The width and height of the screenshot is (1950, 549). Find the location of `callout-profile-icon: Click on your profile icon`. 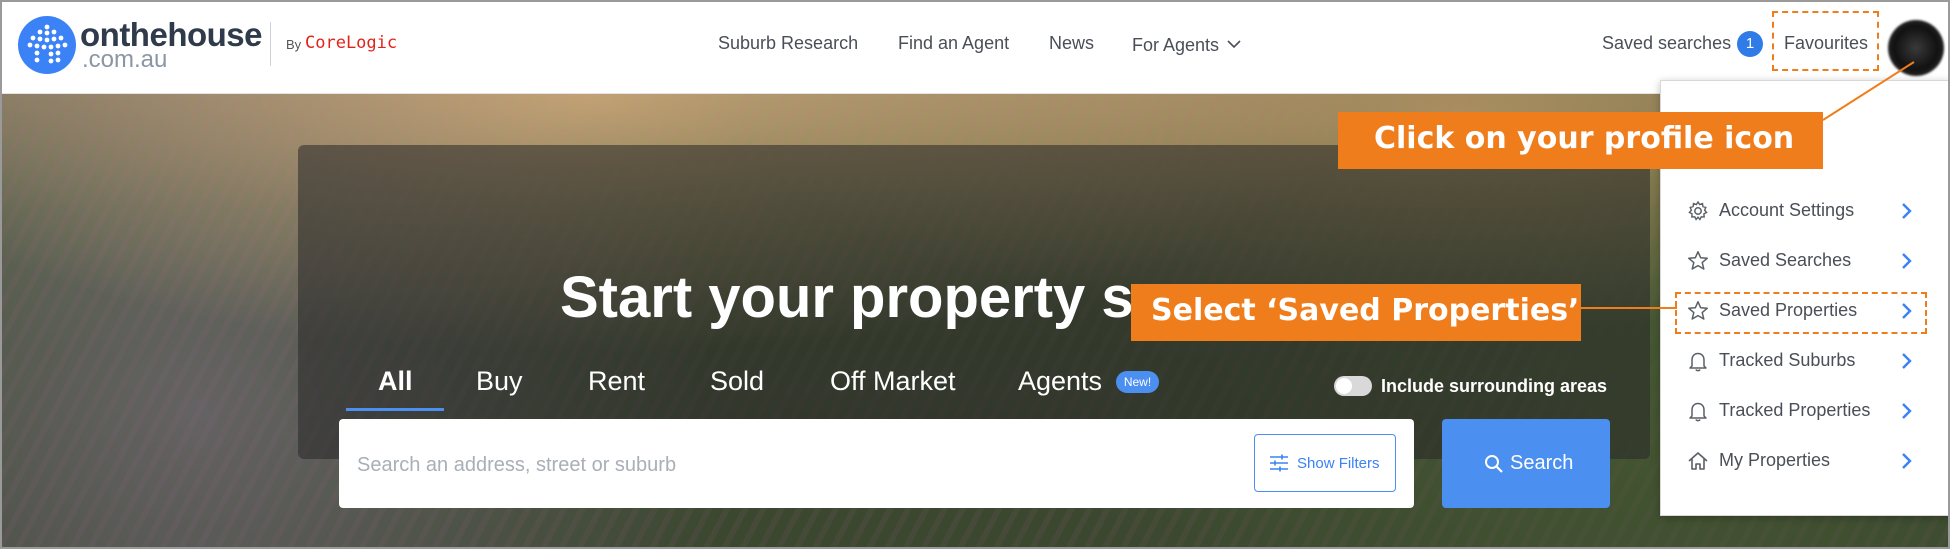

callout-profile-icon: Click on your profile icon is located at coordinates (1580, 140).